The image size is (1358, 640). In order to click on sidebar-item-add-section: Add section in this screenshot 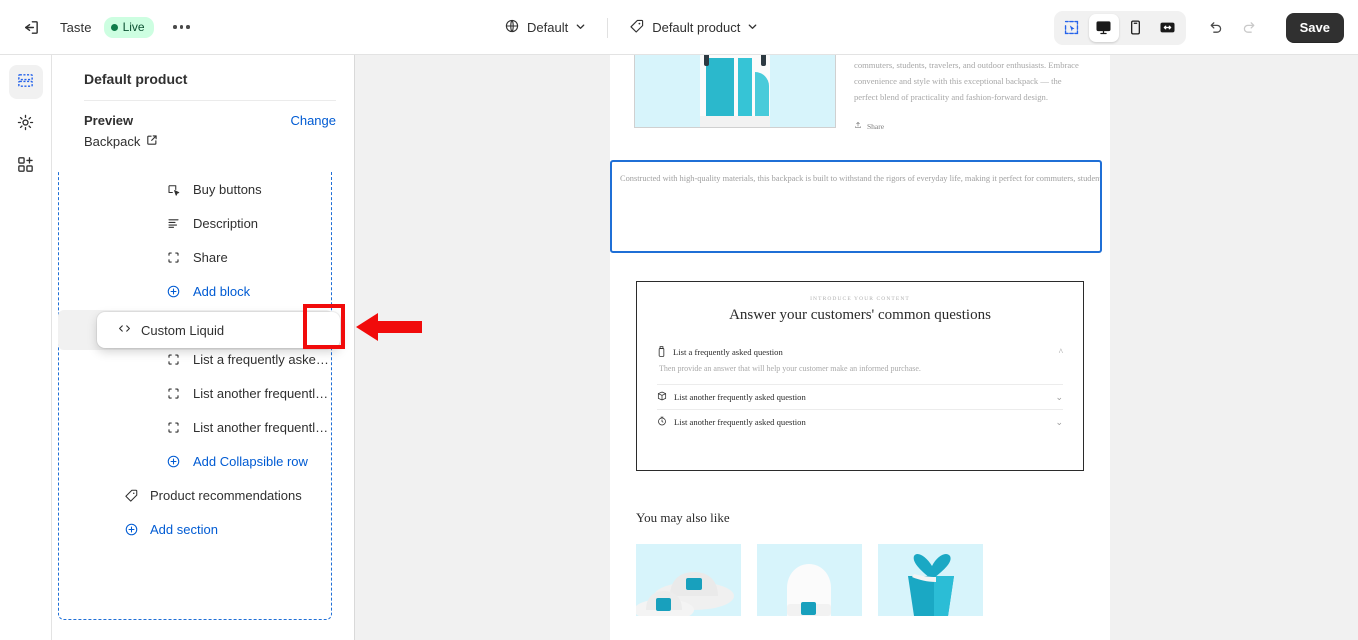, I will do `click(194, 529)`.